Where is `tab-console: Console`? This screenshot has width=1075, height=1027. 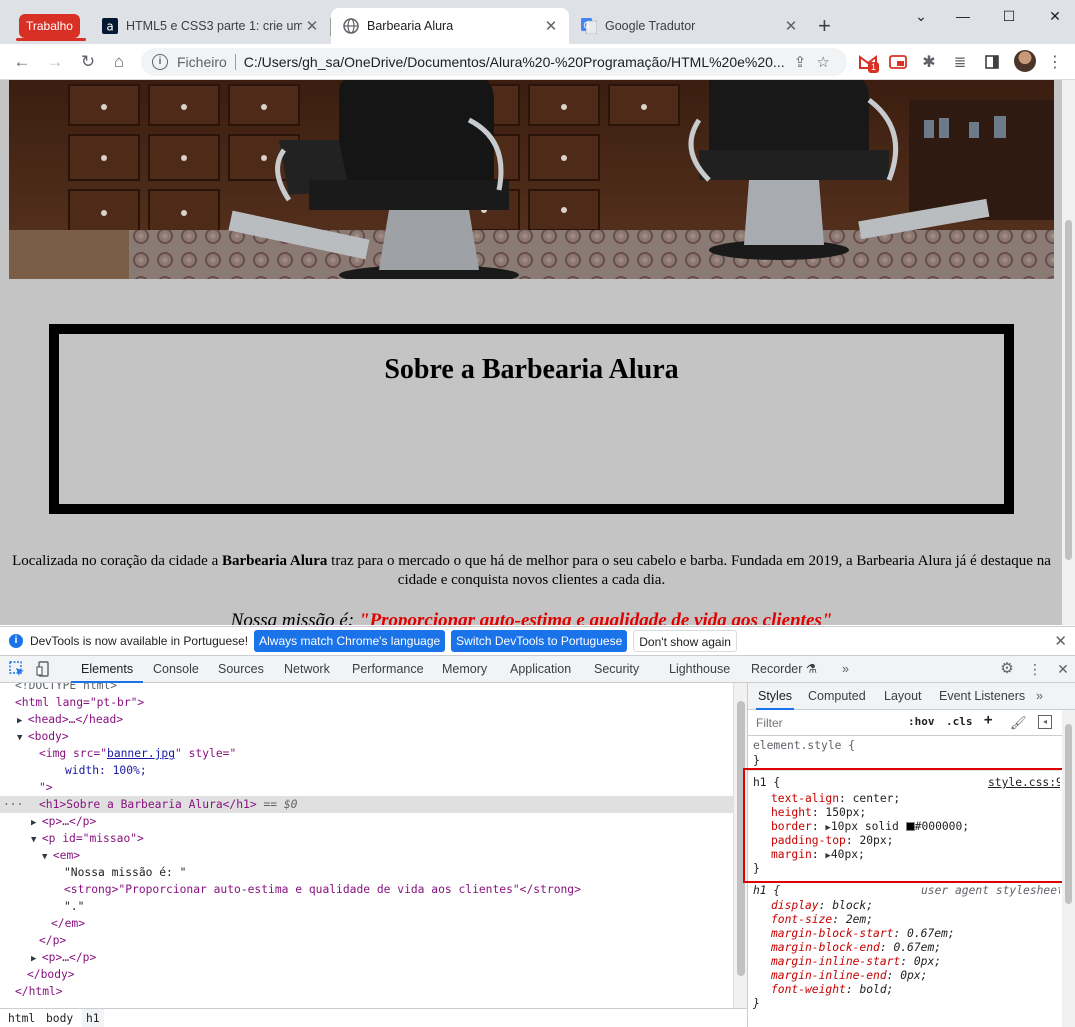
tab-console: Console is located at coordinates (176, 669).